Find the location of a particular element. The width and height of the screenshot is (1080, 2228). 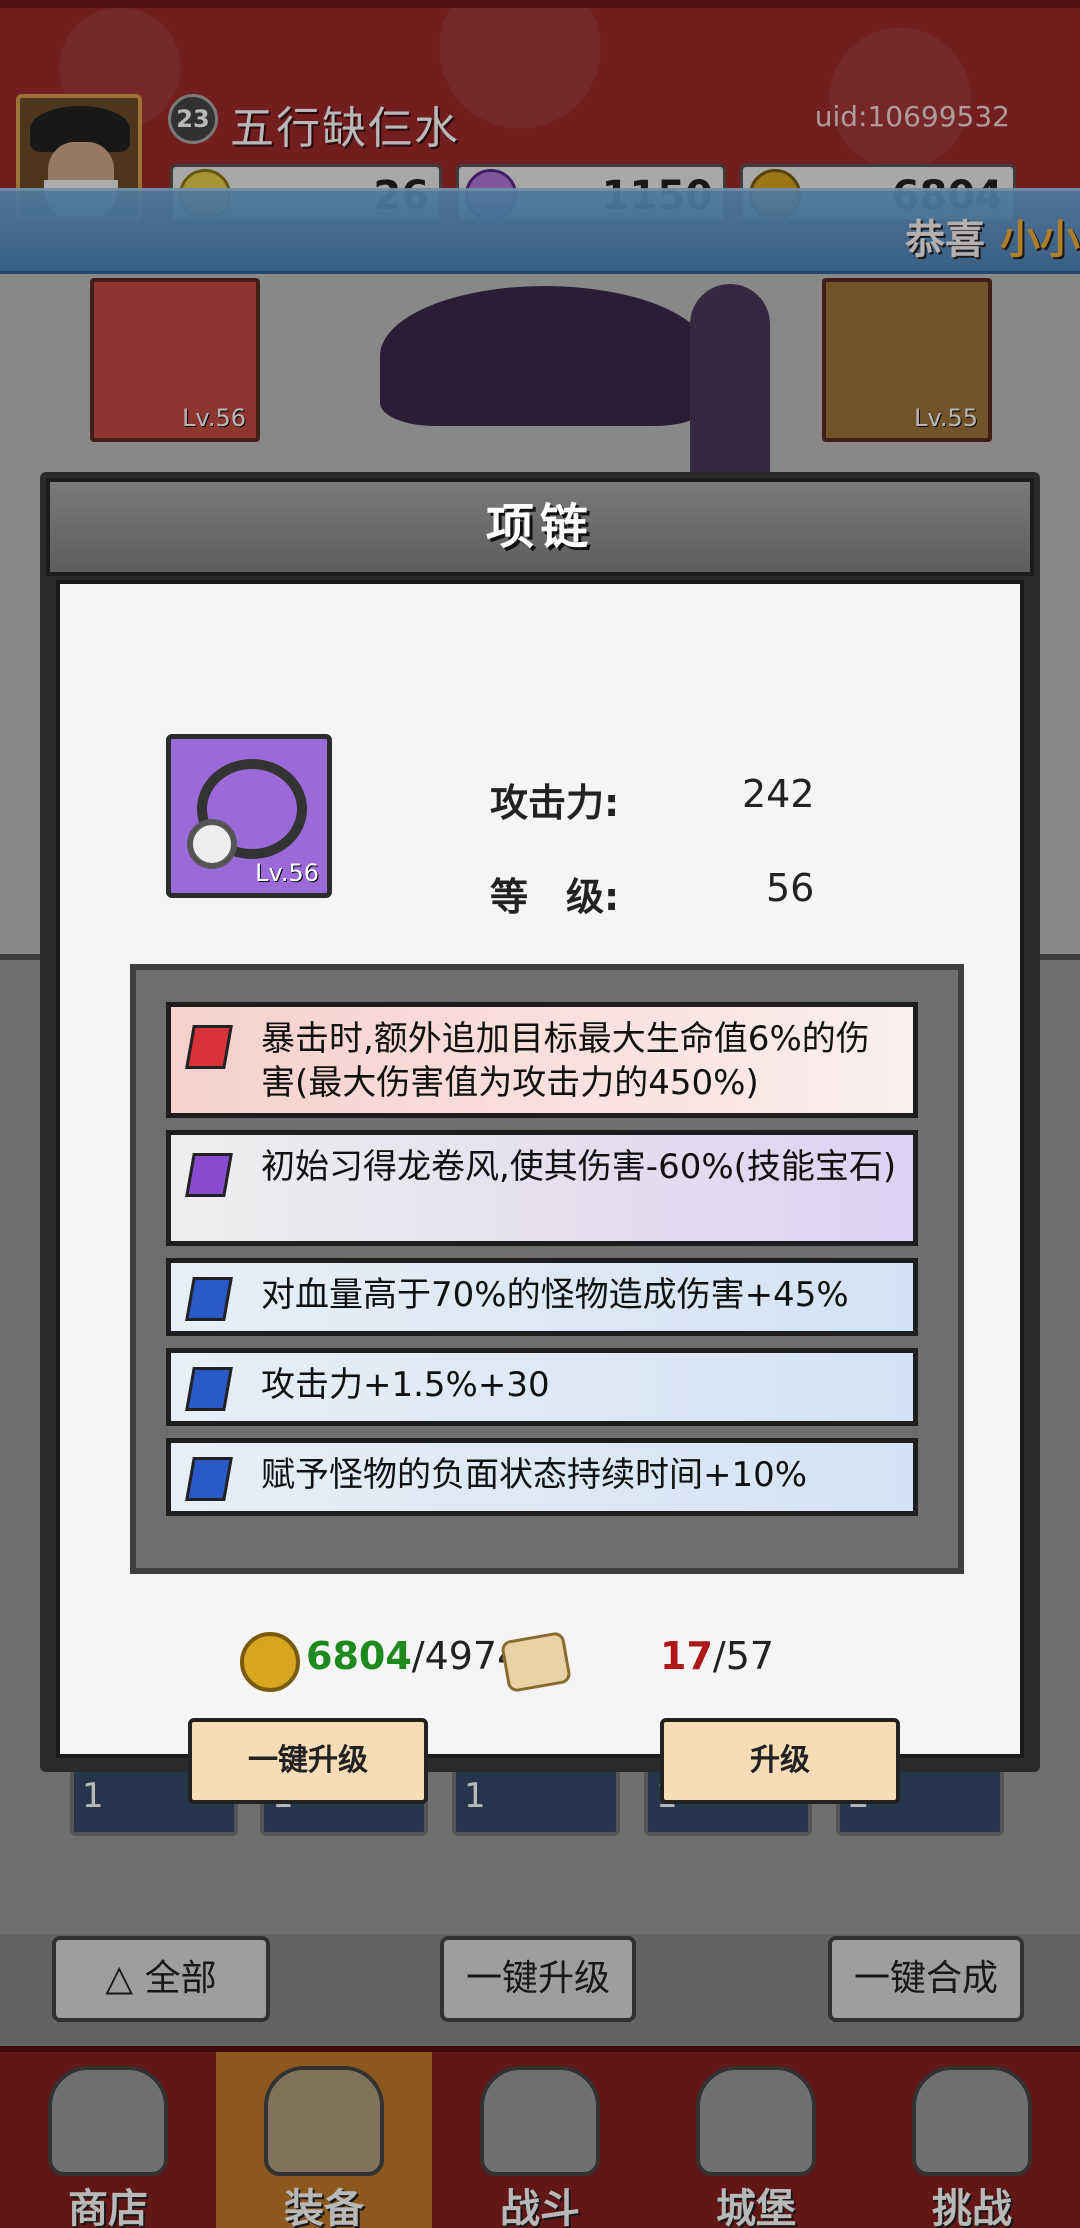

upgrade-button: 升级 is located at coordinates (780, 1761).